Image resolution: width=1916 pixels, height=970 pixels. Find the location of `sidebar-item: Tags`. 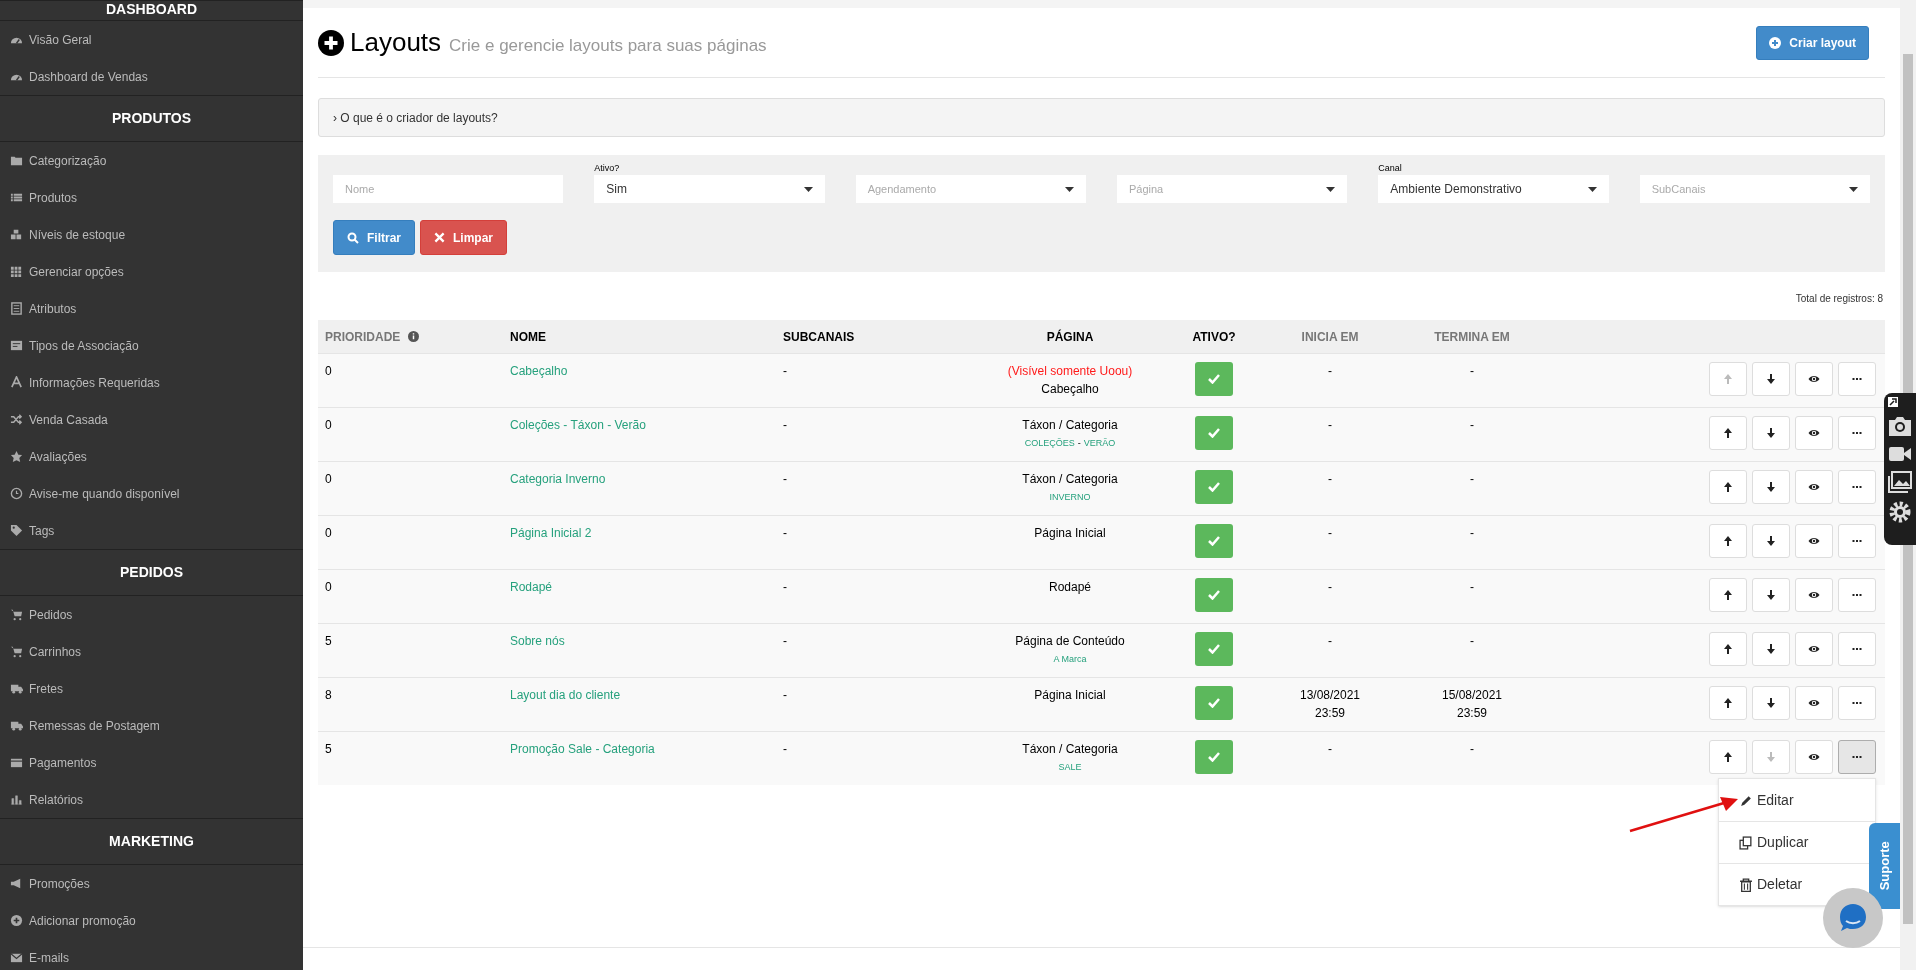

sidebar-item: Tags is located at coordinates (151, 530).